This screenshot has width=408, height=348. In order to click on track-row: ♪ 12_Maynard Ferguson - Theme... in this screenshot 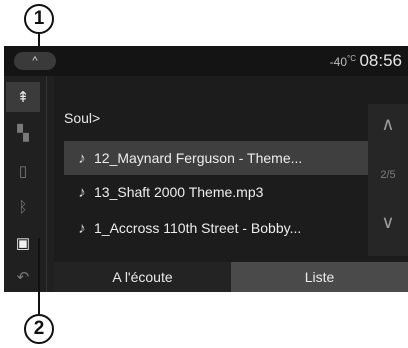, I will do `click(216, 158)`.